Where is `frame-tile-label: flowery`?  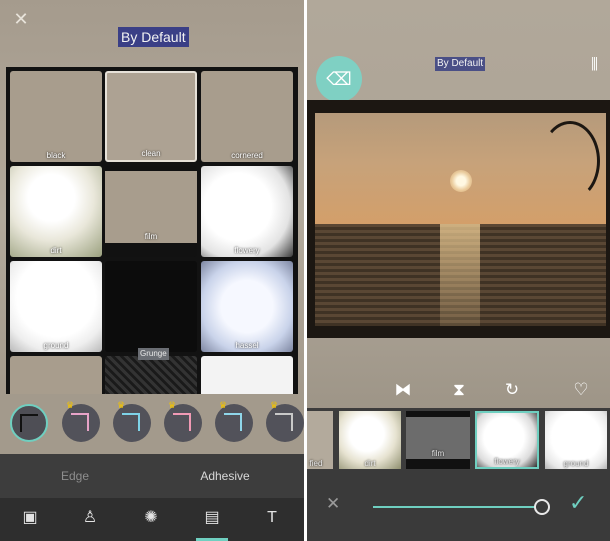
frame-tile-label: flowery is located at coordinates (247, 250).